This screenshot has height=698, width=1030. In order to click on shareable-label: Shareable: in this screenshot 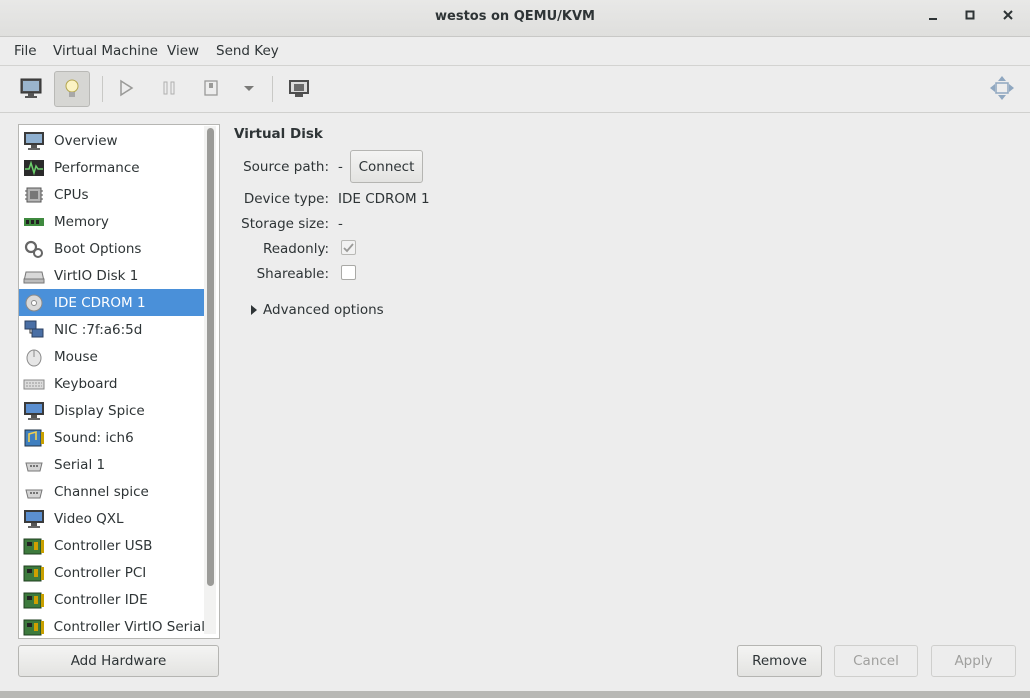, I will do `click(292, 274)`.